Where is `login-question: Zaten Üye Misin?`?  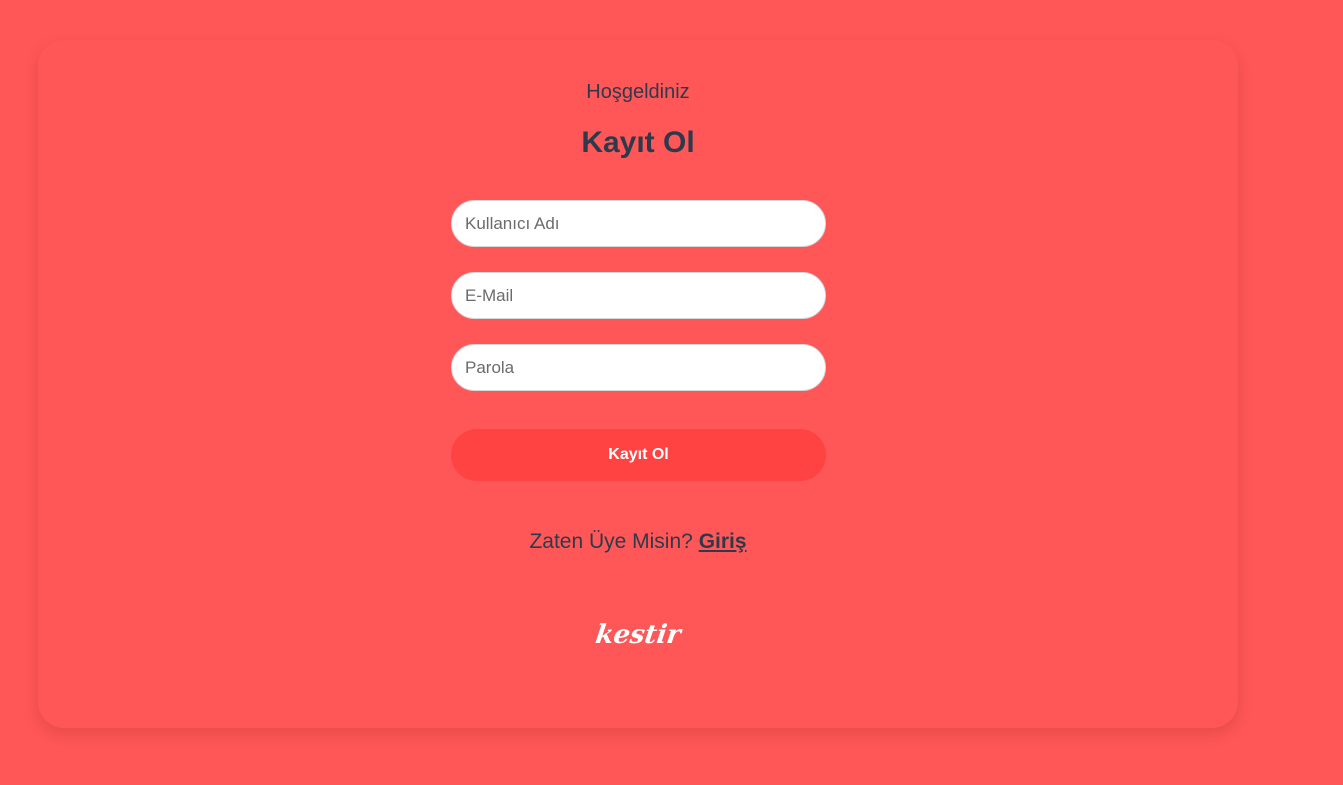 login-question: Zaten Üye Misin? is located at coordinates (611, 541).